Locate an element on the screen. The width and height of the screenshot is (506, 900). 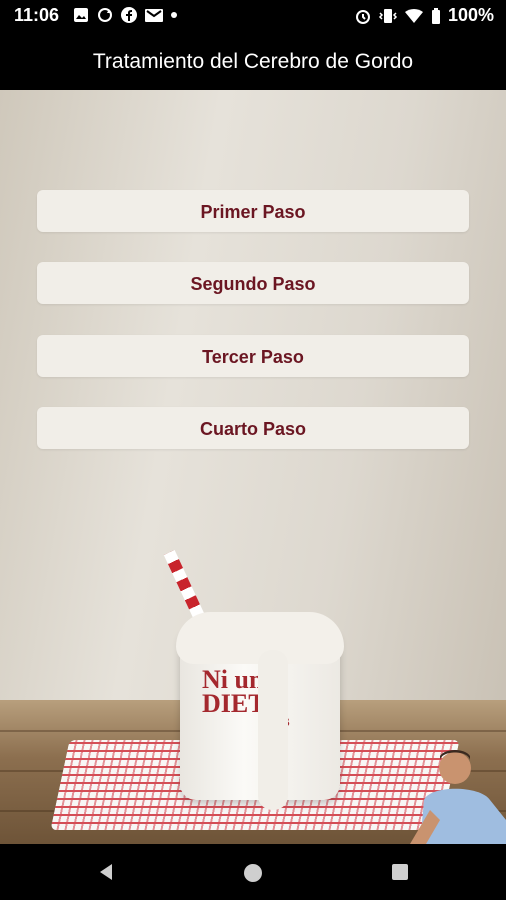
app-bar: Tratamiento del Cerebro de Gordo is located at coordinates (253, 61).